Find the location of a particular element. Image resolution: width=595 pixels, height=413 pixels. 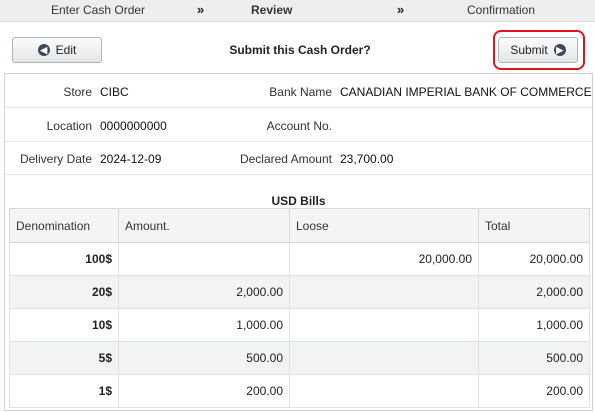

arrow-left-circle-icon: ◀ is located at coordinates (43, 50).